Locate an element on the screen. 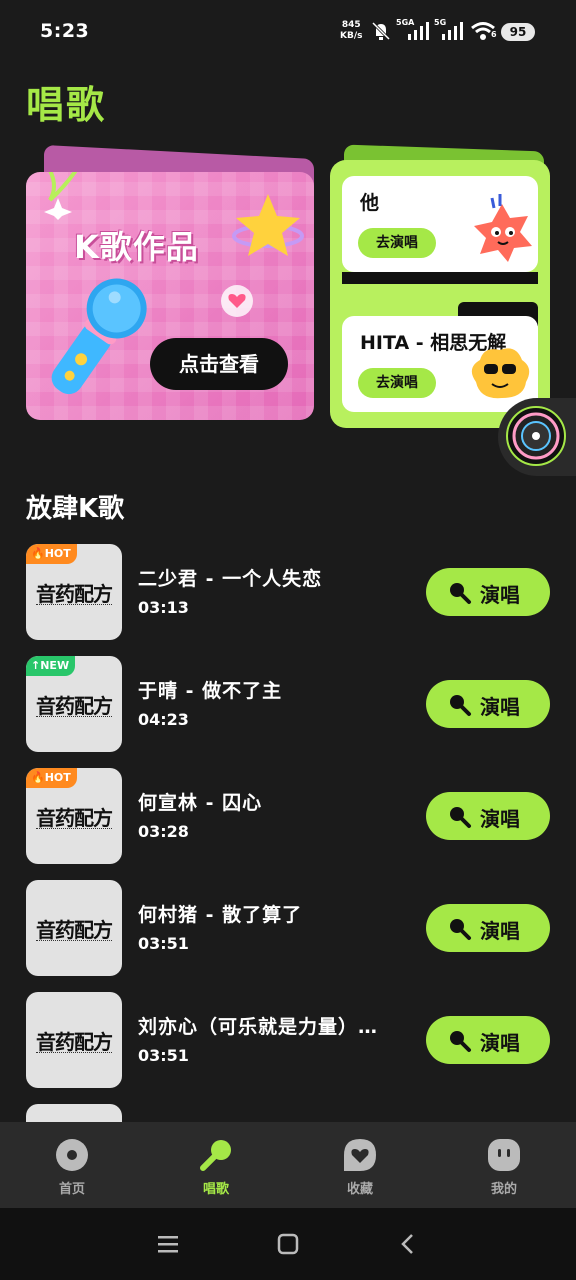 The width and height of the screenshot is (576, 1280). star-icon is located at coordinates (268, 225).